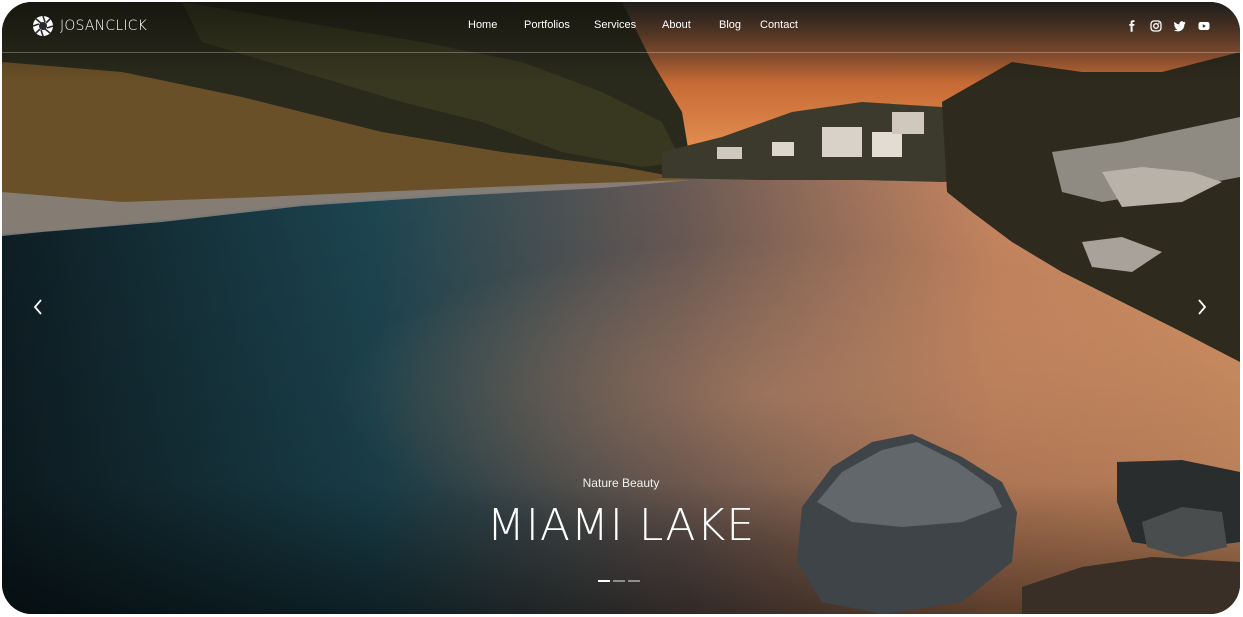  Describe the element at coordinates (547, 25) in the screenshot. I see `nav-item-portfolios: Portfolios` at that location.